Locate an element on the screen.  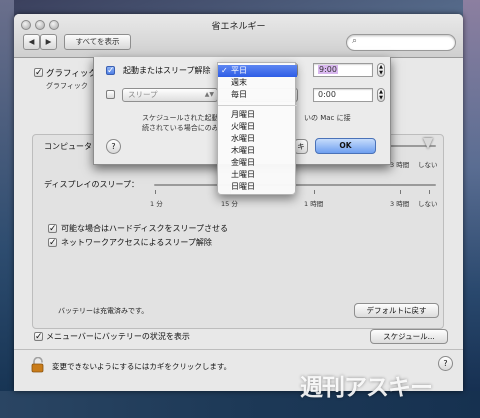
graphics-switching-checkbox: ✓ is located at coordinates (38, 73).